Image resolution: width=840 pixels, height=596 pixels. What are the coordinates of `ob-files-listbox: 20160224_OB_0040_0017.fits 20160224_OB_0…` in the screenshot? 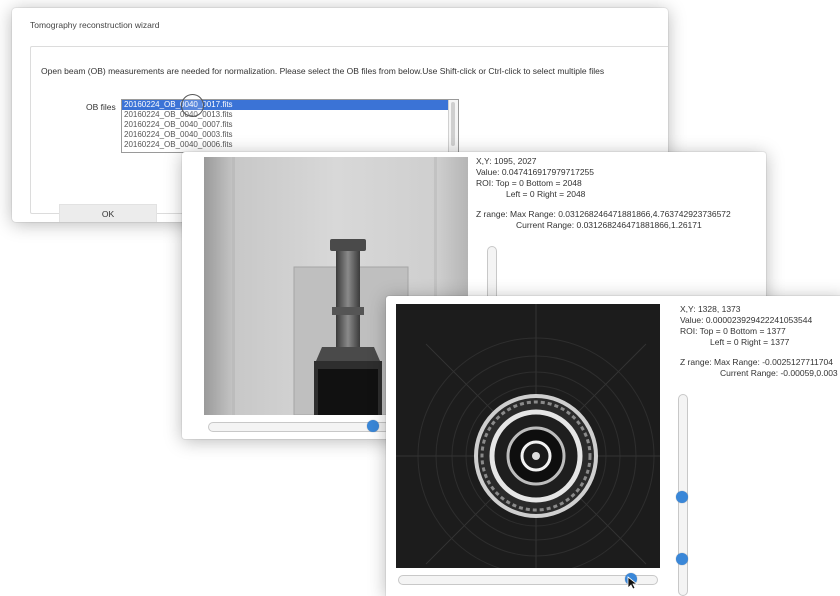 It's located at (290, 126).